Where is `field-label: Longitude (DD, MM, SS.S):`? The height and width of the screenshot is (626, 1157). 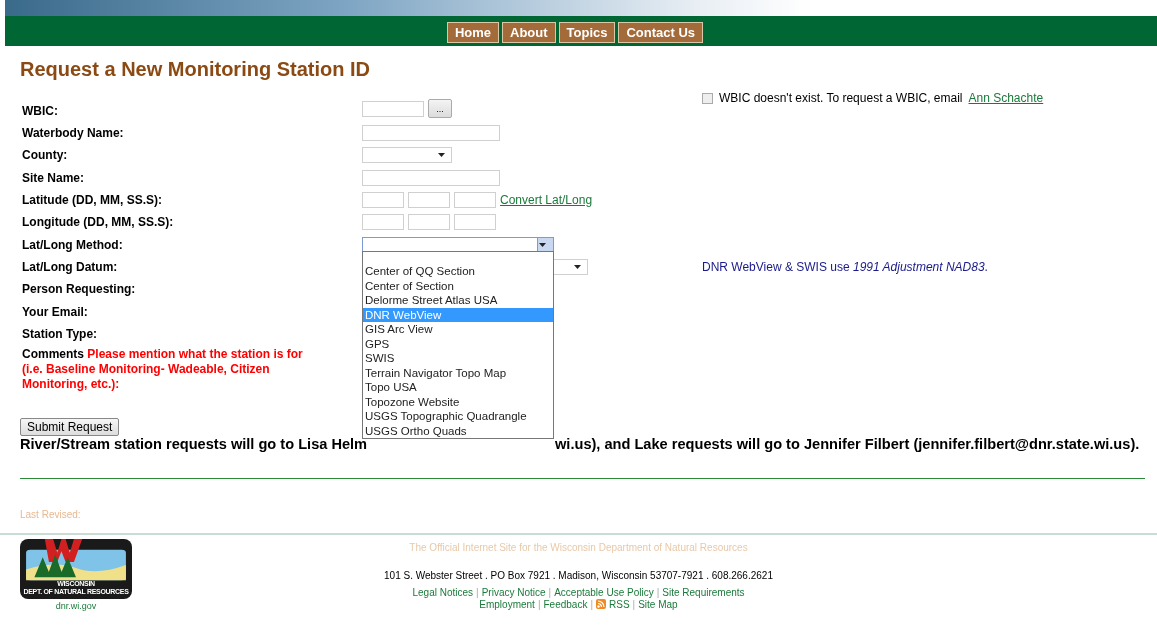
field-label: Longitude (DD, MM, SS.S): is located at coordinates (98, 222).